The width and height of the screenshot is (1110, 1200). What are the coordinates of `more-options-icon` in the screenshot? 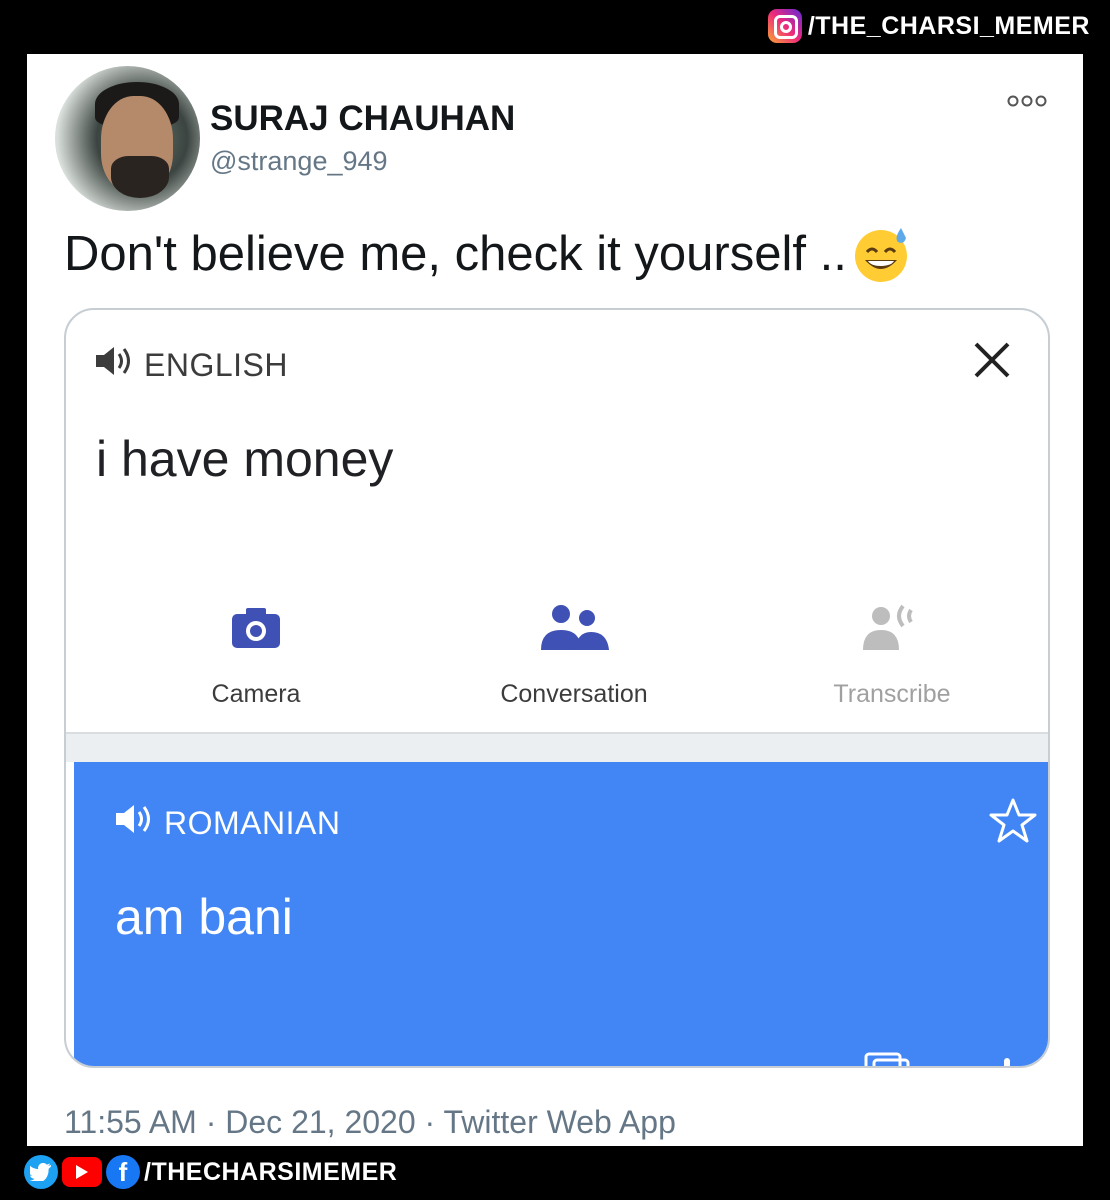 It's located at (1027, 101).